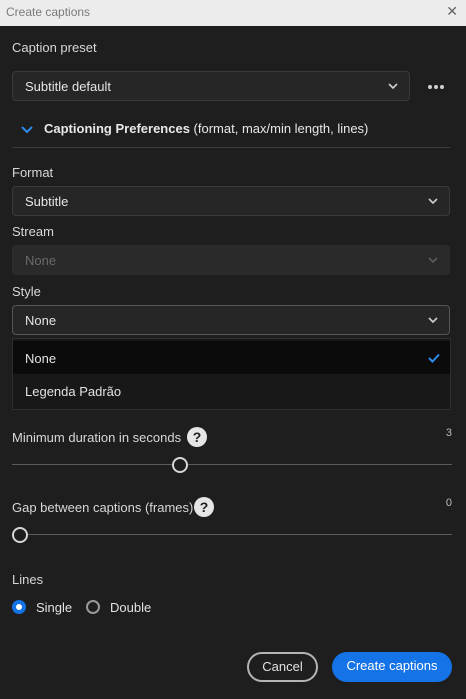  Describe the element at coordinates (28, 579) in the screenshot. I see `lines-label: Lines` at that location.